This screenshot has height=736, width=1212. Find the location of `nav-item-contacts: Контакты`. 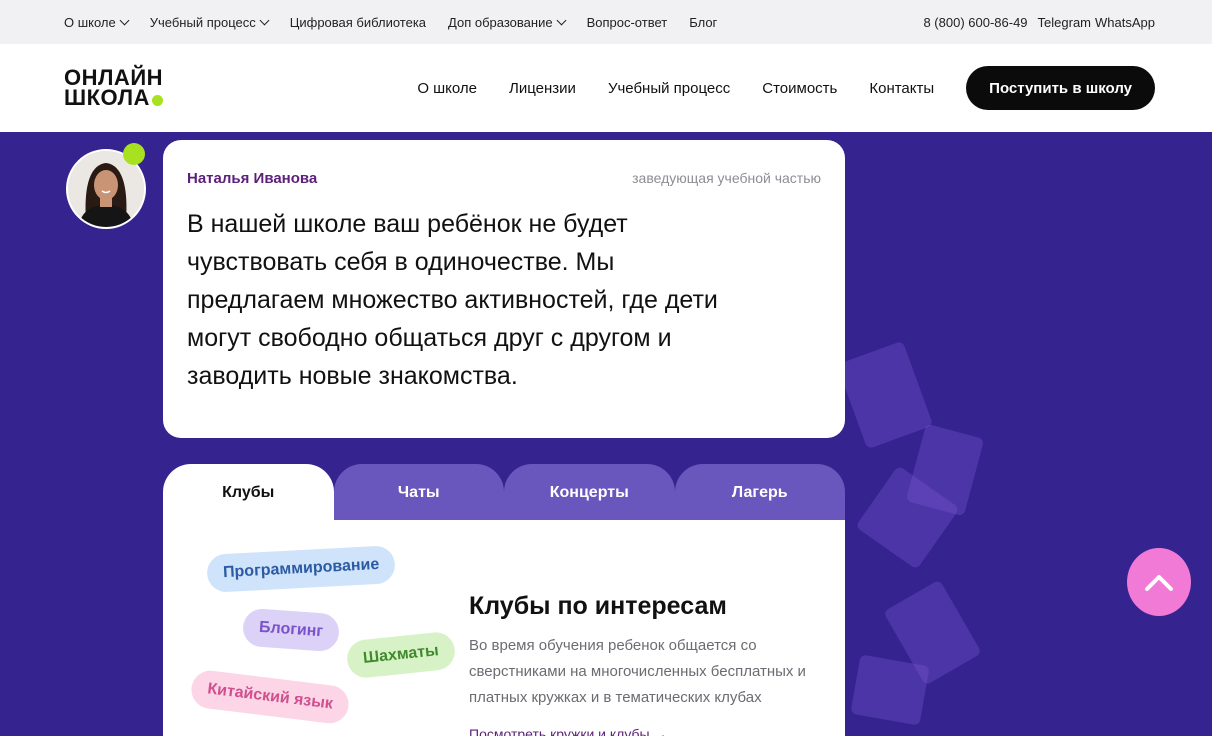

nav-item-contacts: Контакты is located at coordinates (901, 88).